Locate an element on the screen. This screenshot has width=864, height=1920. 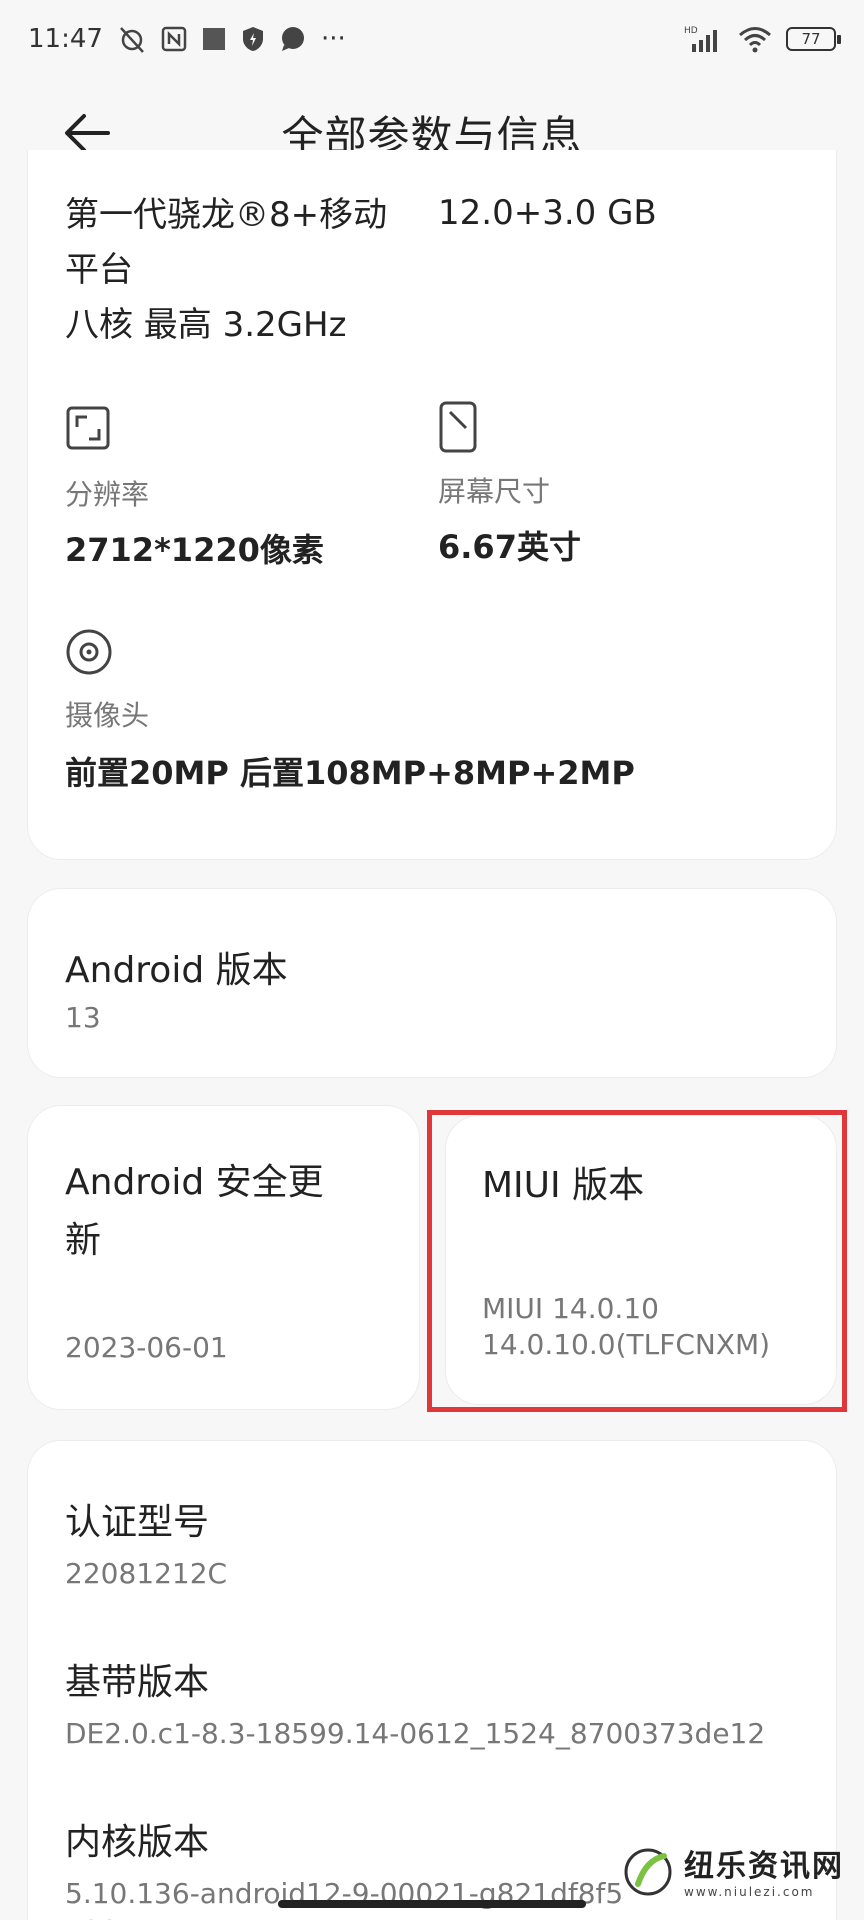
security-update-label-line-1: Android 安全更 is located at coordinates (194, 1182).